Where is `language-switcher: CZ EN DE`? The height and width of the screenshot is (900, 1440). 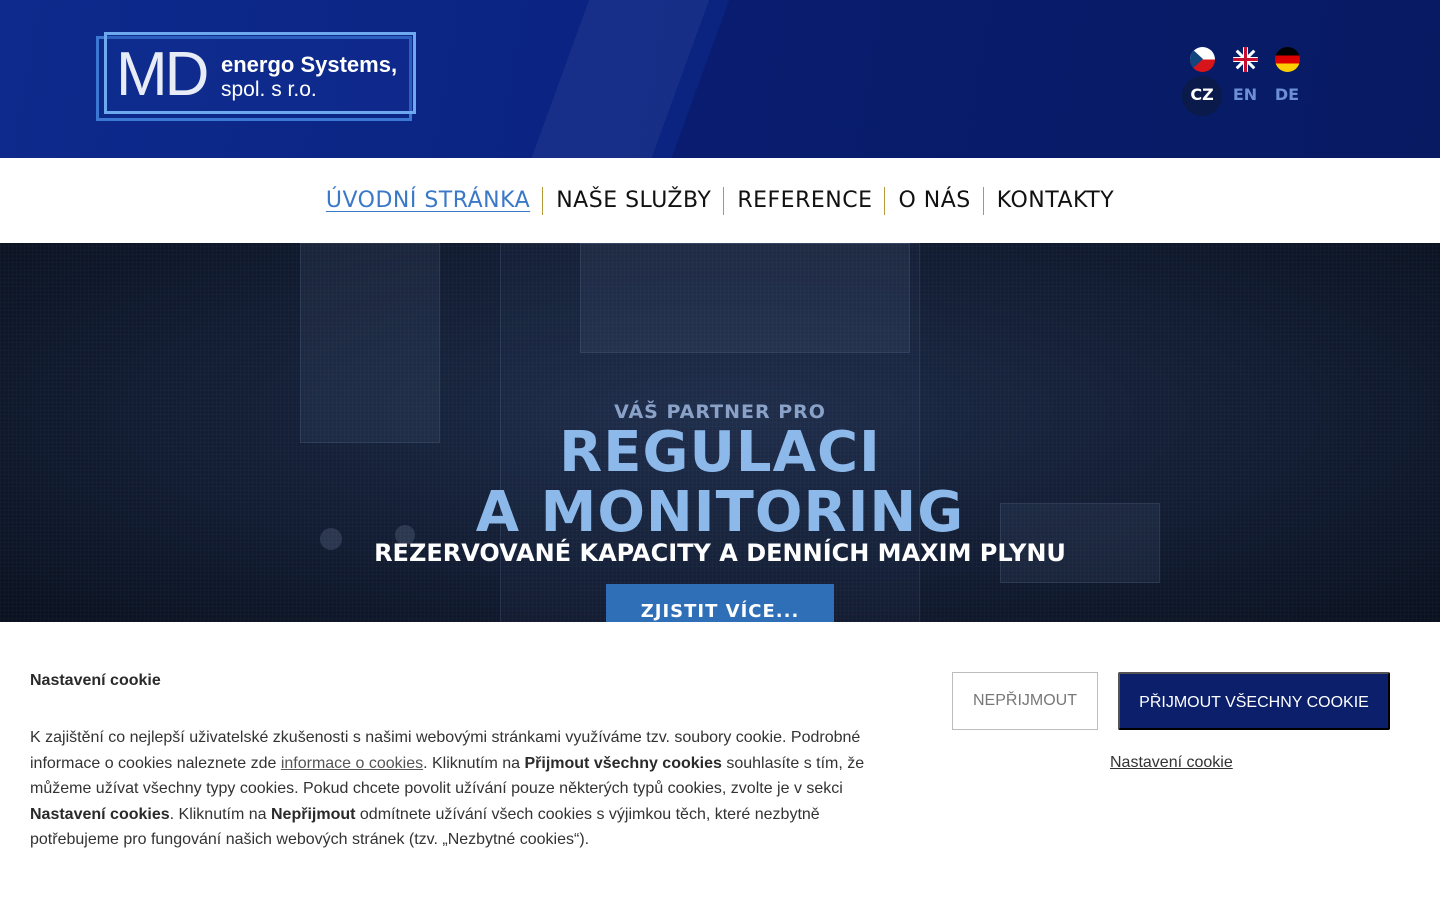 language-switcher: CZ EN DE is located at coordinates (1244, 80).